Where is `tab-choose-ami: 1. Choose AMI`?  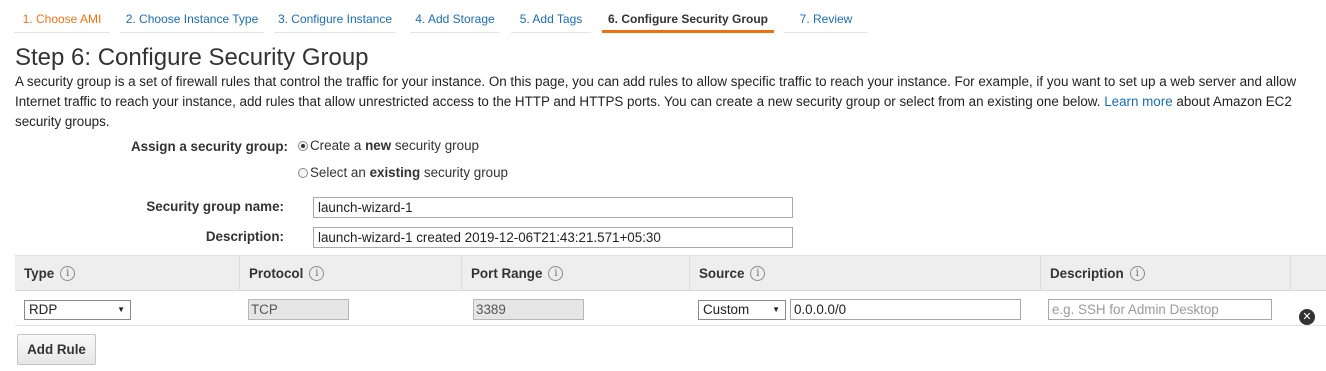
tab-choose-ami: 1. Choose AMI is located at coordinates (62, 19).